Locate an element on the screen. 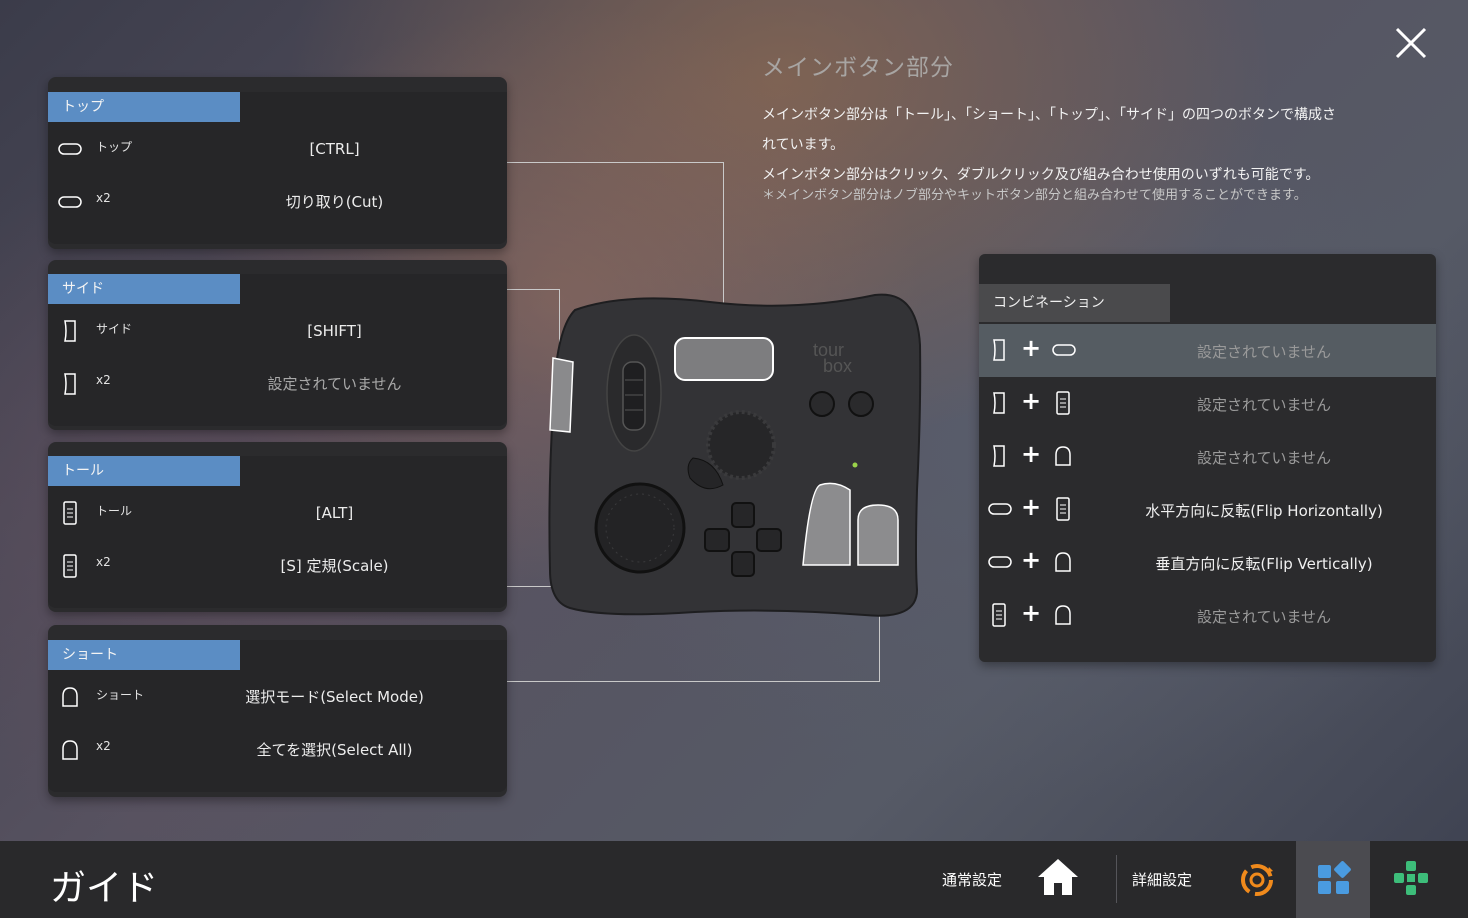 The height and width of the screenshot is (918, 1468). action-value: [ALT] is located at coordinates (334, 512).